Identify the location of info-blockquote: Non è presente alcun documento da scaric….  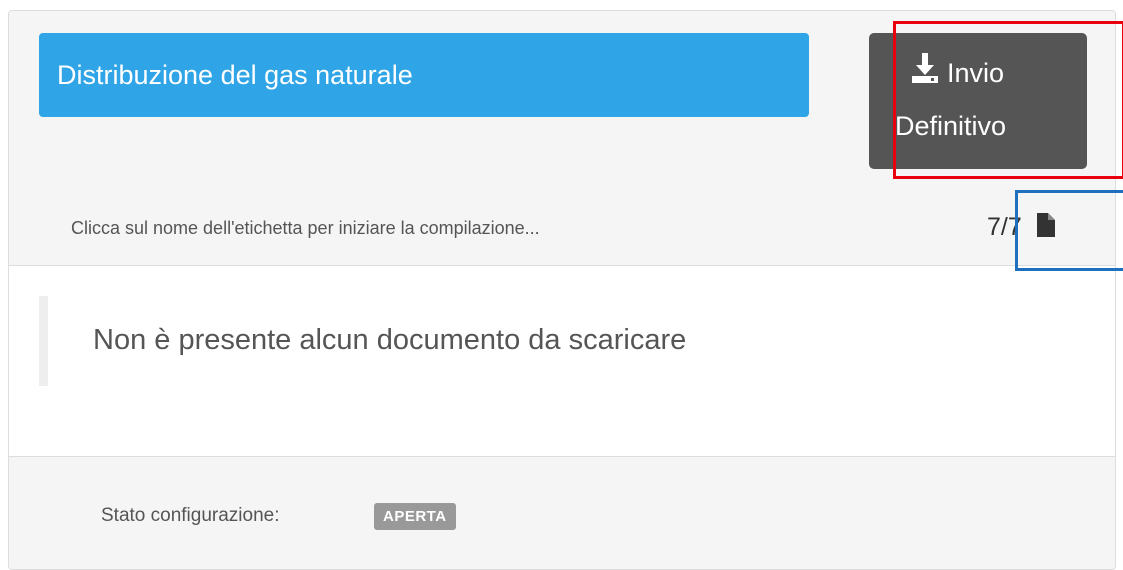
(362, 341).